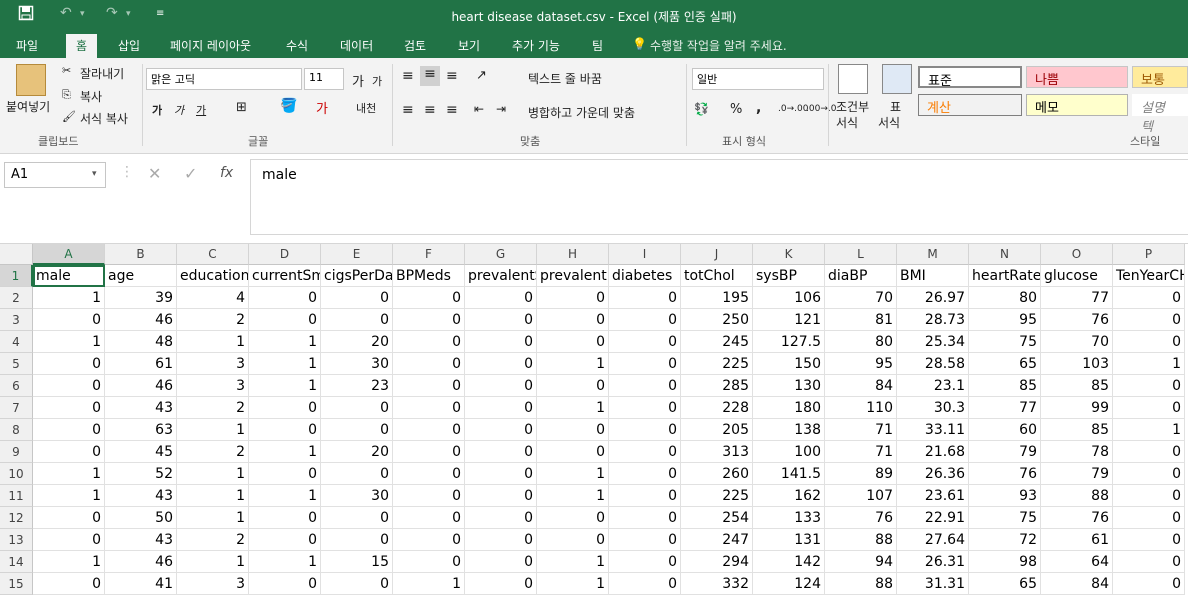 Image resolution: width=1188 pixels, height=596 pixels. I want to click on cell-C4: 1, so click(213, 342).